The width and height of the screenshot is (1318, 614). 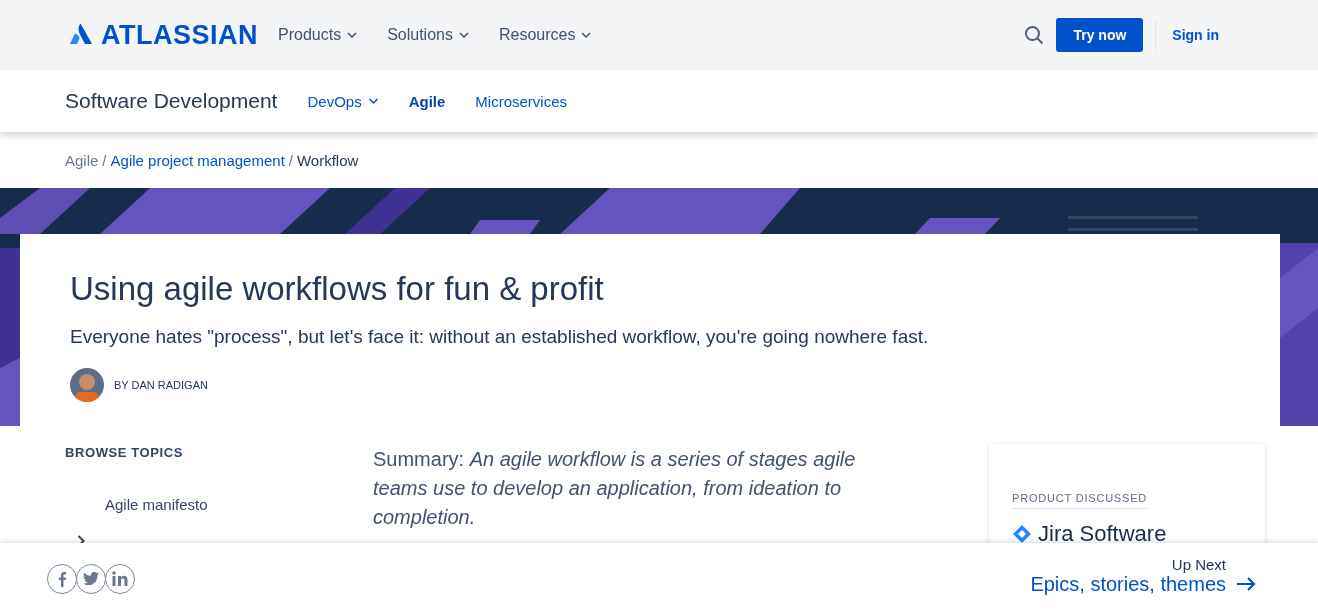 What do you see at coordinates (500, 337) in the screenshot?
I see `article-subtitle: Everyone hates "process", but let's face it: without an established workflow, you're going nowhere fast.` at bounding box center [500, 337].